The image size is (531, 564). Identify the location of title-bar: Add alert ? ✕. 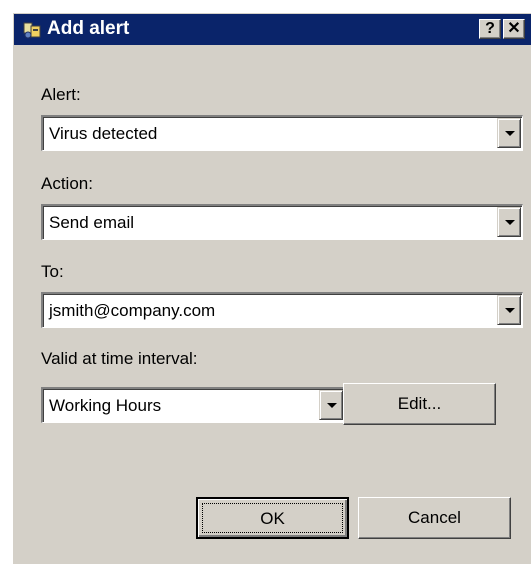
(272, 29).